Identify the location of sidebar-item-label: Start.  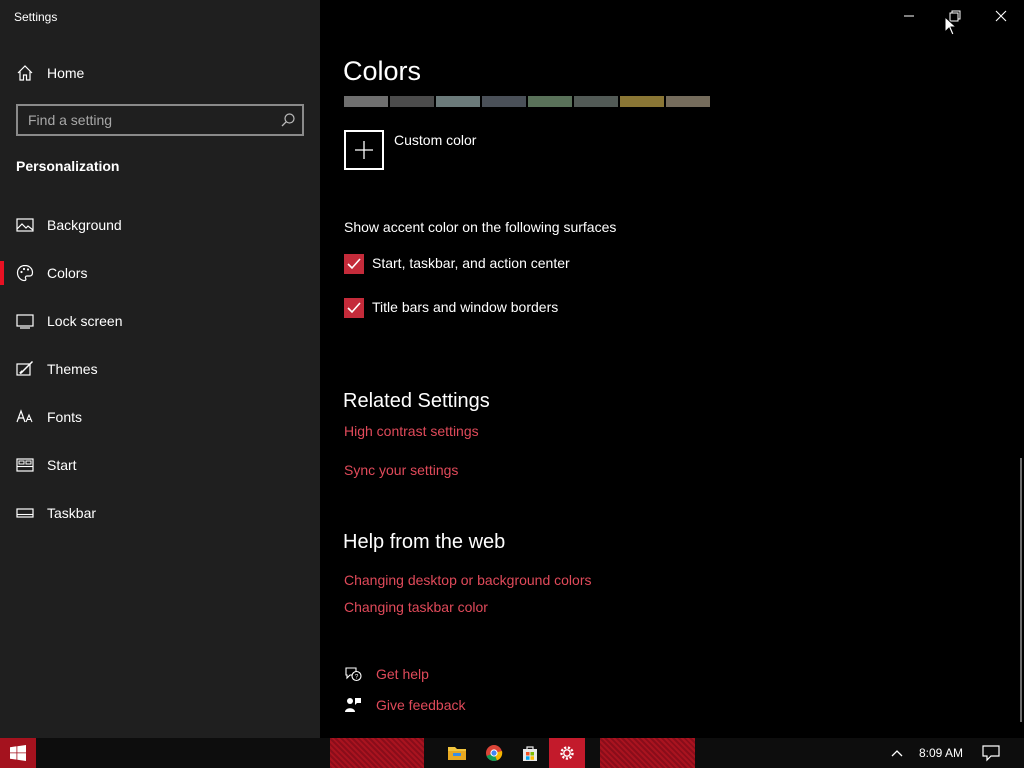
(62, 465).